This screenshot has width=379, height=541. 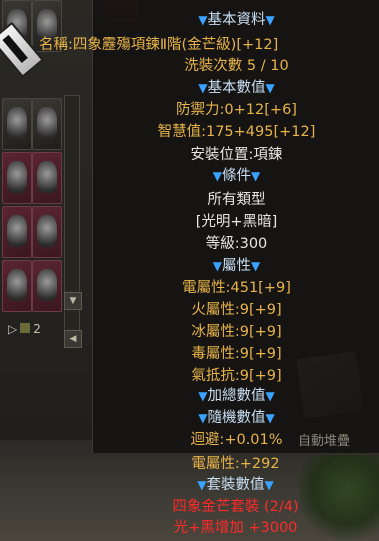 I want to click on item-name: 名稱:四象靂殤項鍊Ⅱ階(金芒級)[+12], so click(x=159, y=45).